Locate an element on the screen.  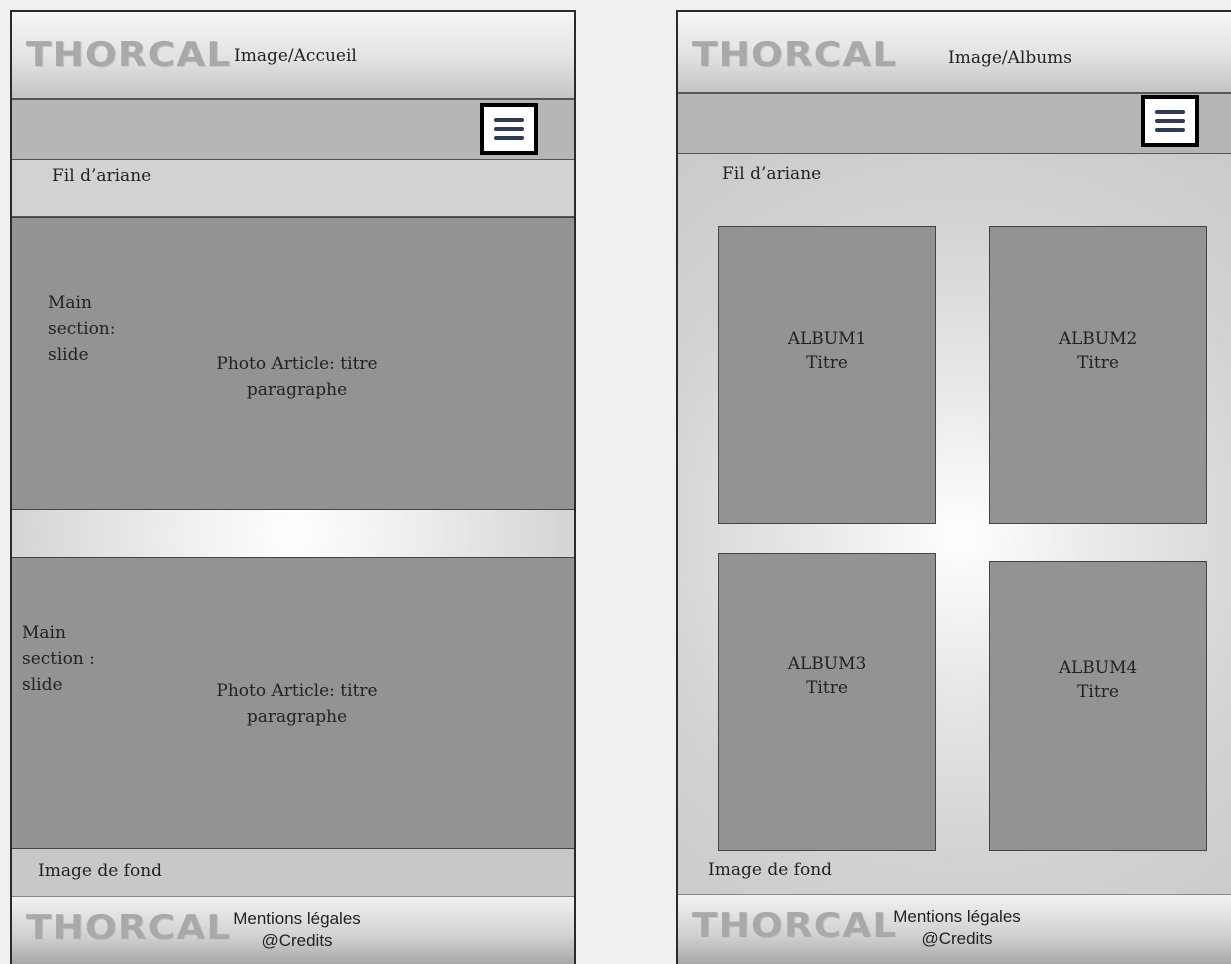
album-name: ALBUM1 is located at coordinates (827, 339).